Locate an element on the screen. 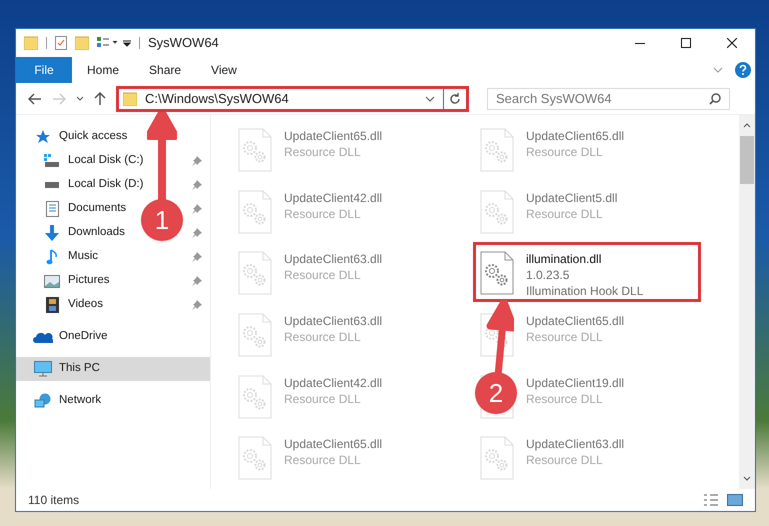 The height and width of the screenshot is (526, 769). down-arrow-icon is located at coordinates (52, 233).